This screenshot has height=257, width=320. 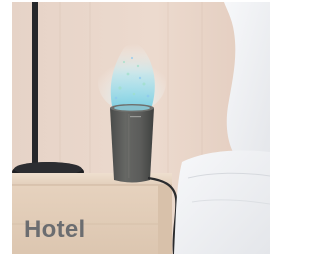 I want to click on air-purifier-icon, so click(x=132, y=143).